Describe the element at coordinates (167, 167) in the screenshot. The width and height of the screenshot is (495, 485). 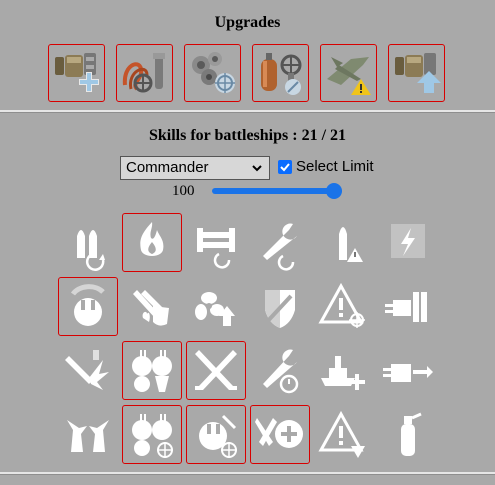
I see `commander-select-value: Commander` at that location.